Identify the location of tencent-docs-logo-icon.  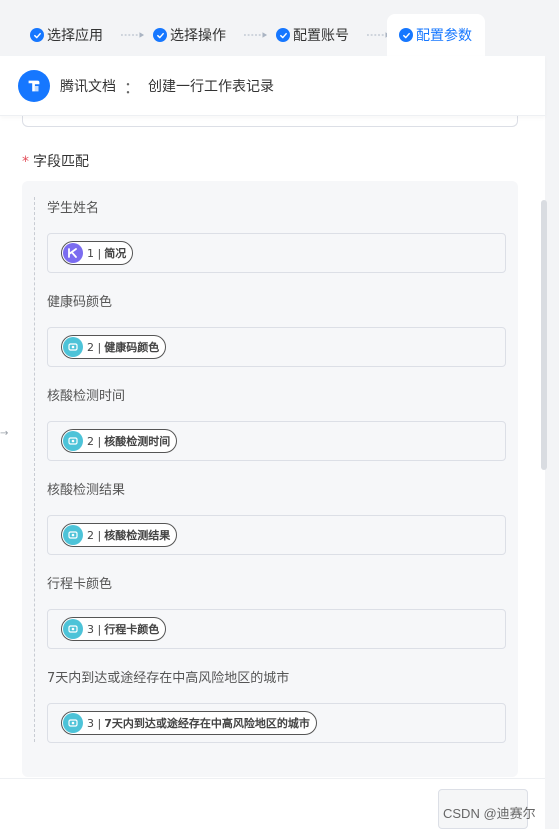
(34, 85).